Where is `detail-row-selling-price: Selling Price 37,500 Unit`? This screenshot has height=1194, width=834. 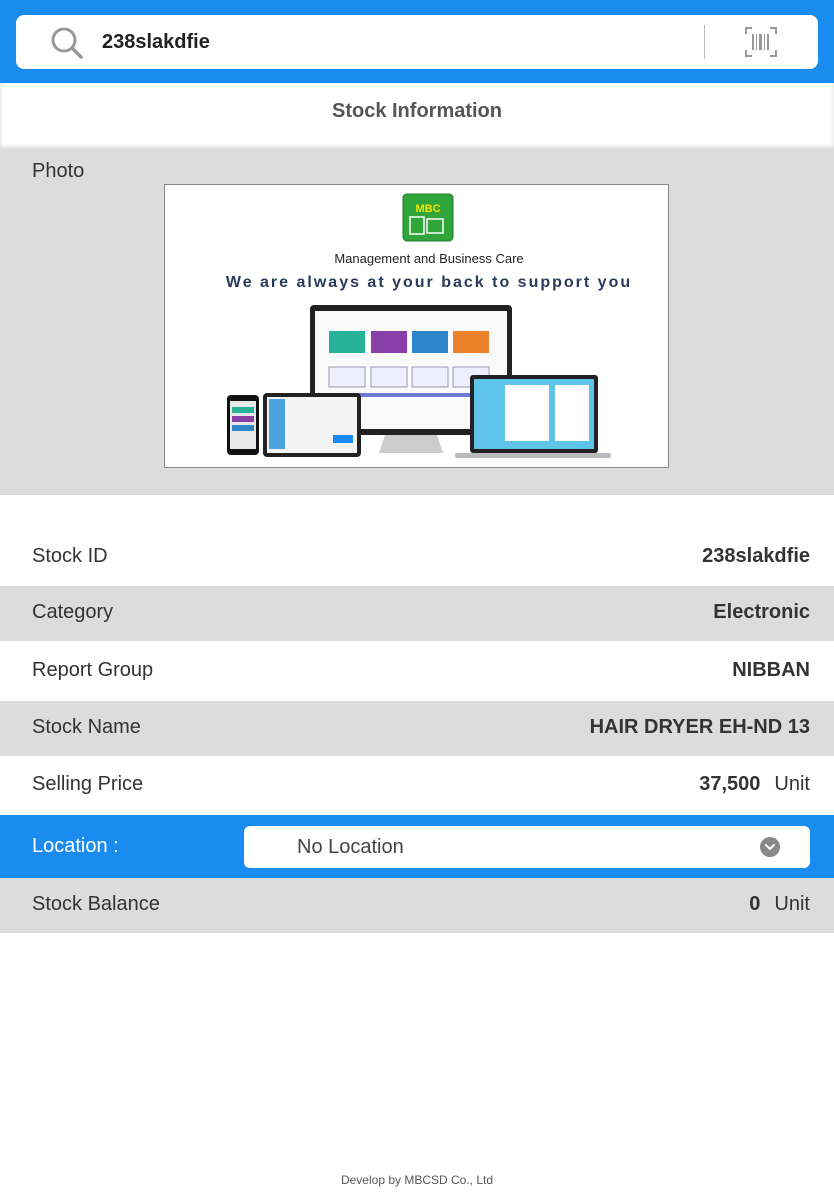
detail-row-selling-price: Selling Price 37,500 Unit is located at coordinates (417, 785).